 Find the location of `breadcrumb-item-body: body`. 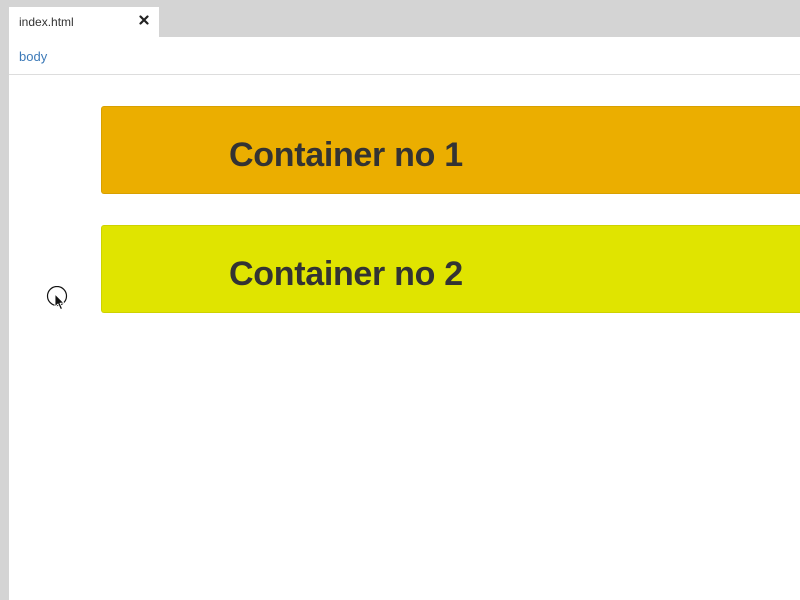

breadcrumb-item-body: body is located at coordinates (33, 56).